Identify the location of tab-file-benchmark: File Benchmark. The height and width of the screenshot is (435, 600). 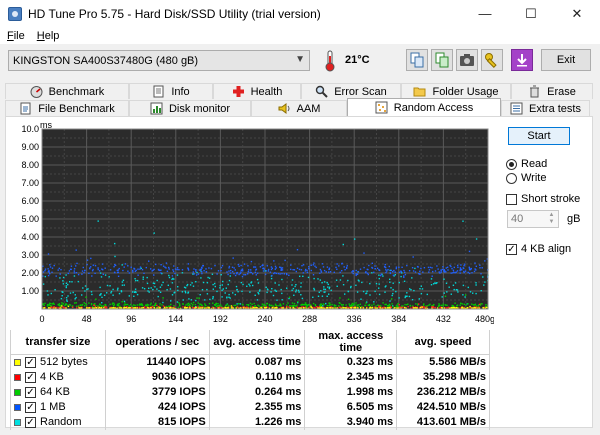
(67, 108).